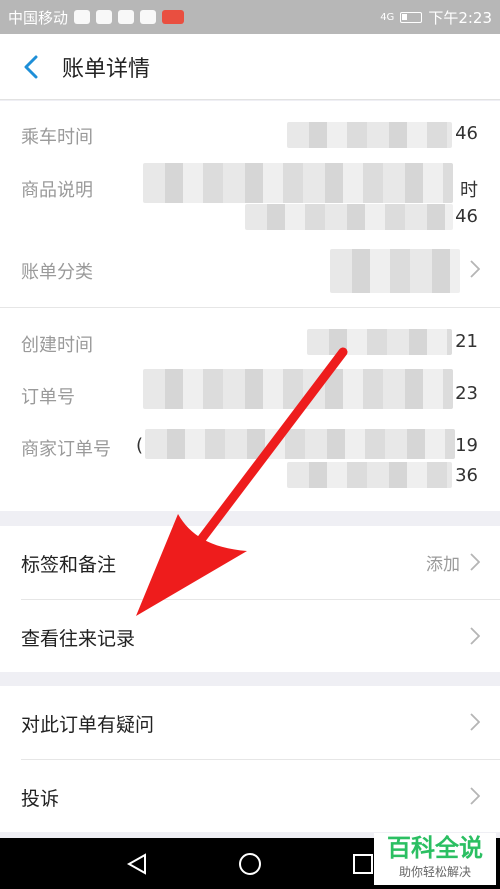 The height and width of the screenshot is (889, 500). I want to click on product-description-value-line2: 46, so click(466, 216).